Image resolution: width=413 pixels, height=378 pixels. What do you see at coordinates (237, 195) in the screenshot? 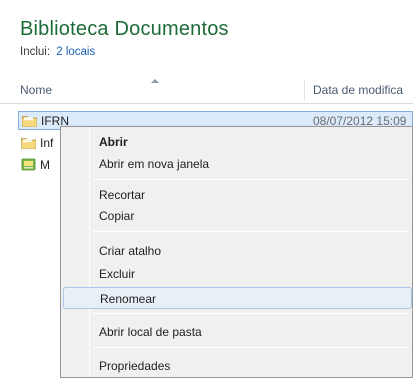
I see `menu-item-cut: Recortar` at bounding box center [237, 195].